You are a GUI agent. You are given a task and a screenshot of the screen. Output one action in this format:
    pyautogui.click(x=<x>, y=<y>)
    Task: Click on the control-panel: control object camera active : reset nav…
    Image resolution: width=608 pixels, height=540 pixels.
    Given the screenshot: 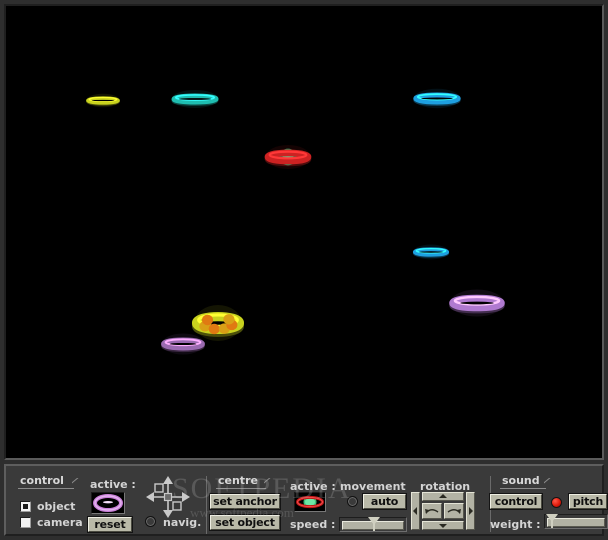 What is the action you would take?
    pyautogui.click(x=306, y=500)
    